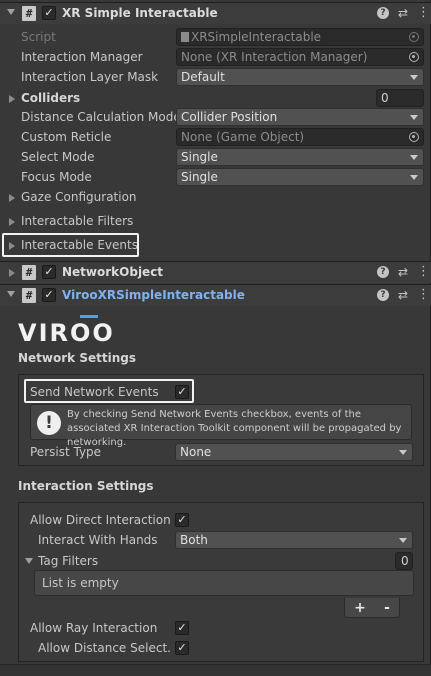  I want to click on interact-with-hands-dropdown: Both, so click(294, 540).